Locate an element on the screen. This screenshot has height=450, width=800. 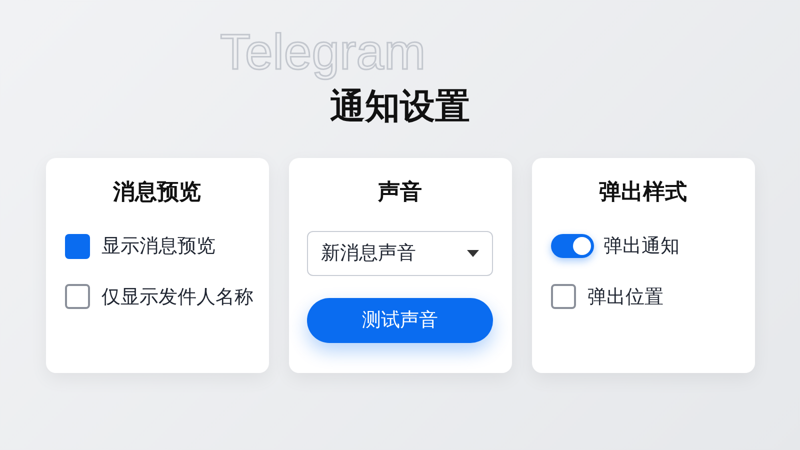
caret-icon is located at coordinates (473, 254).